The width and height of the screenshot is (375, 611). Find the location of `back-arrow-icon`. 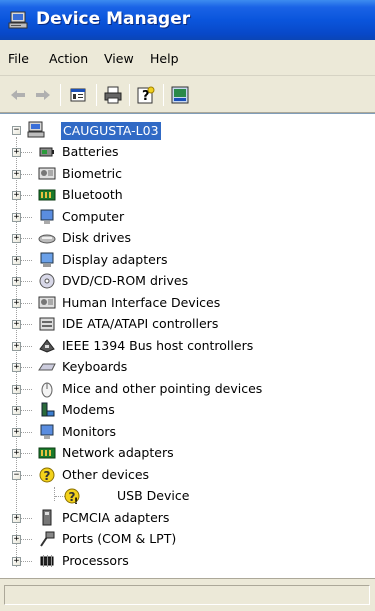

back-arrow-icon is located at coordinates (18, 95).